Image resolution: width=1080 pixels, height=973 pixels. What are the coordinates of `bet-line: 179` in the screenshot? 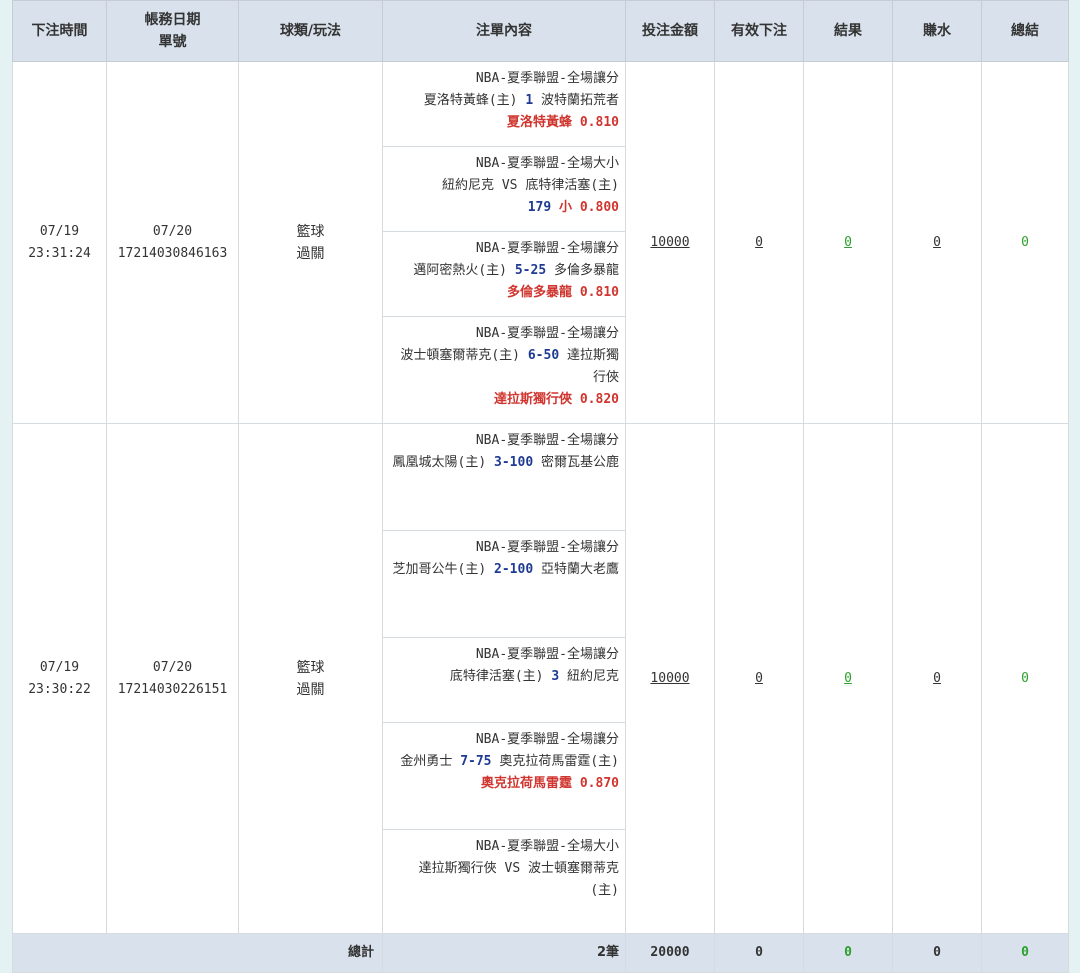 It's located at (539, 207).